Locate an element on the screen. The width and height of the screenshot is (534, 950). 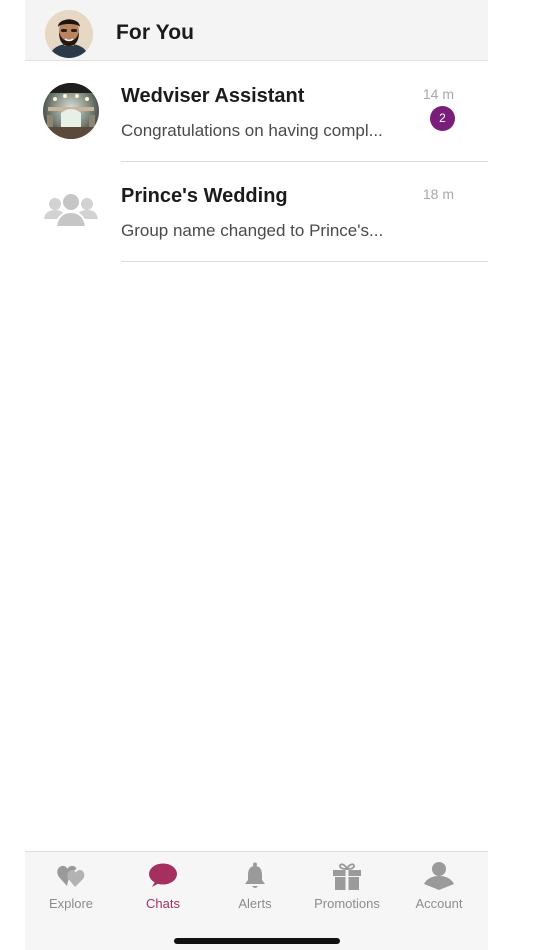
tab-promotions: Promotions is located at coordinates (347, 888).